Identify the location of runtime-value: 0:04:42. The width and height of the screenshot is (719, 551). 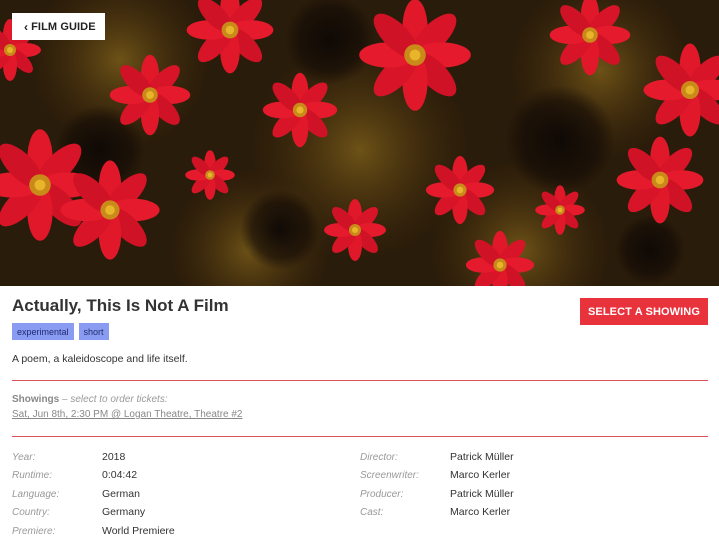
(120, 475).